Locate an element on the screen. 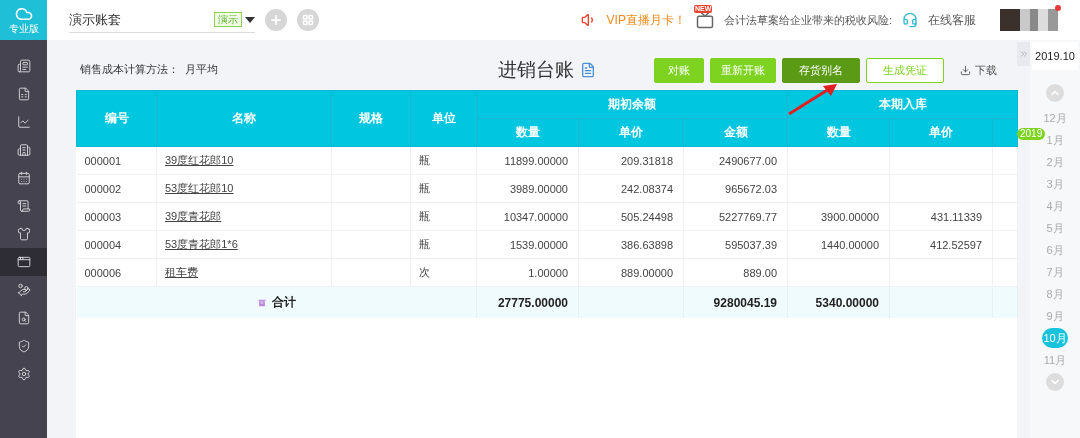 The height and width of the screenshot is (438, 1080). table-cell: 889.00000 is located at coordinates (647, 272).